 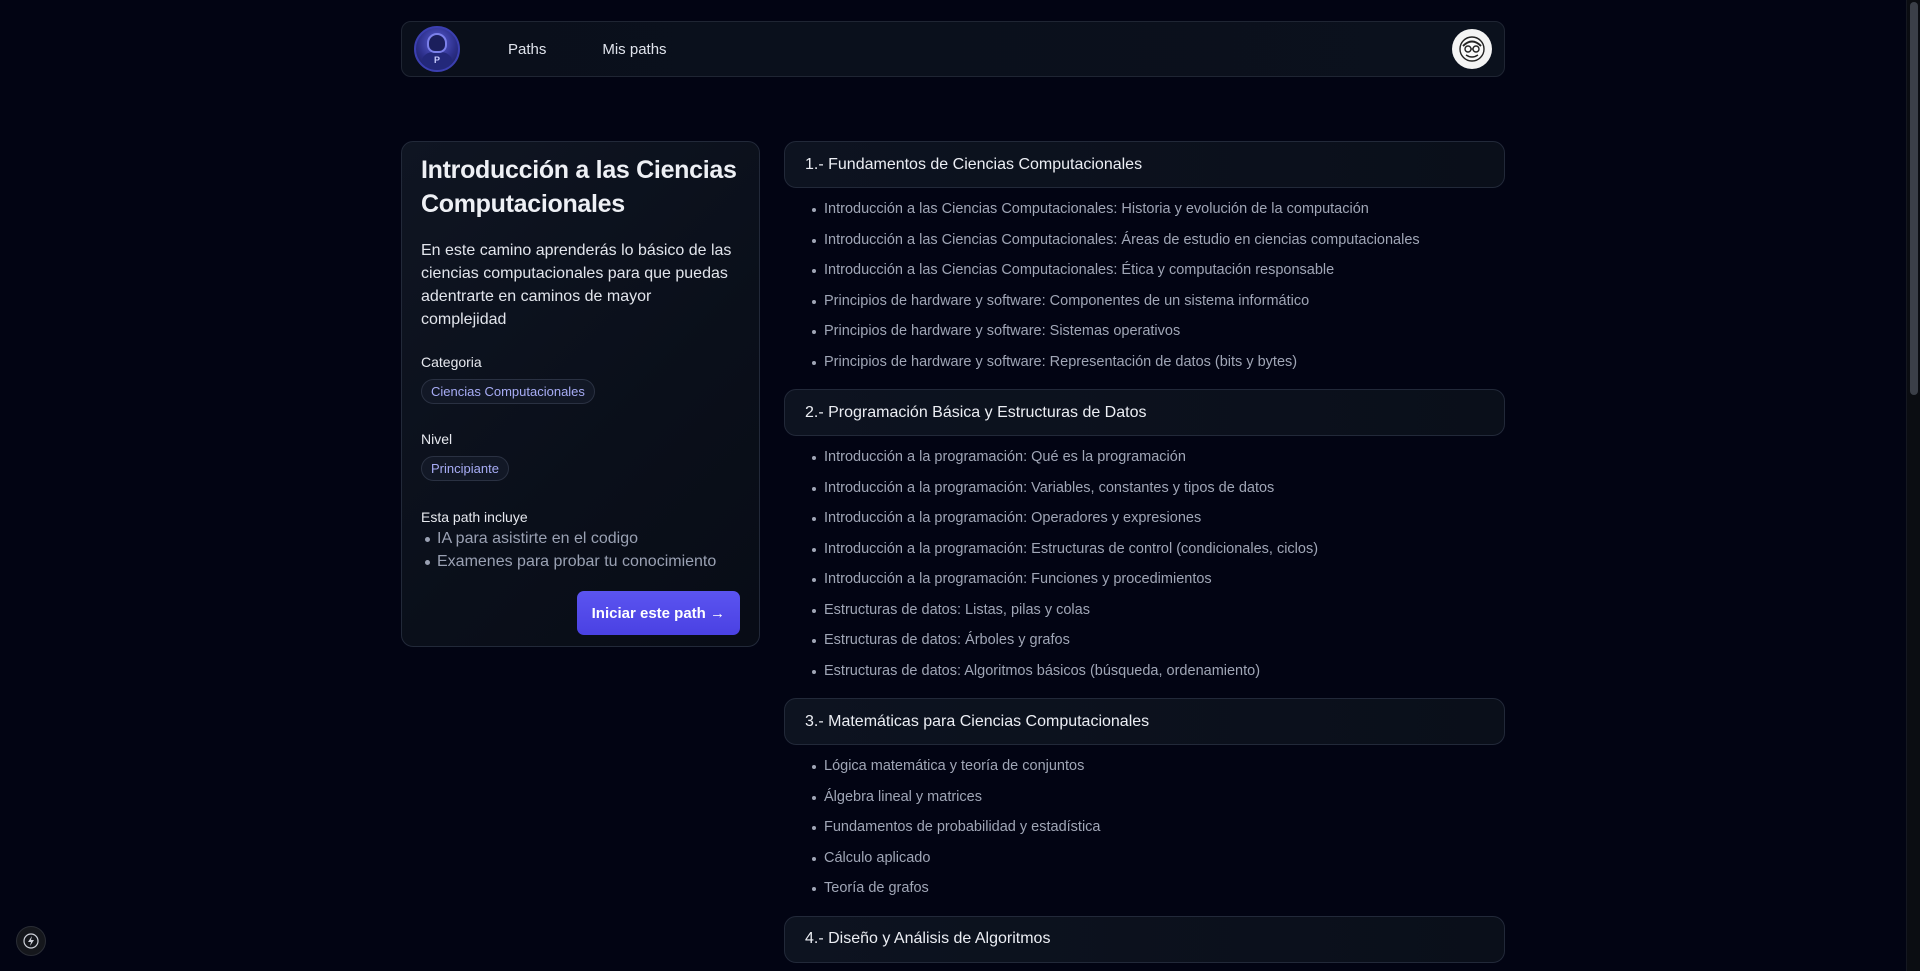 What do you see at coordinates (1913, 485) in the screenshot?
I see `page-scrollbar` at bounding box center [1913, 485].